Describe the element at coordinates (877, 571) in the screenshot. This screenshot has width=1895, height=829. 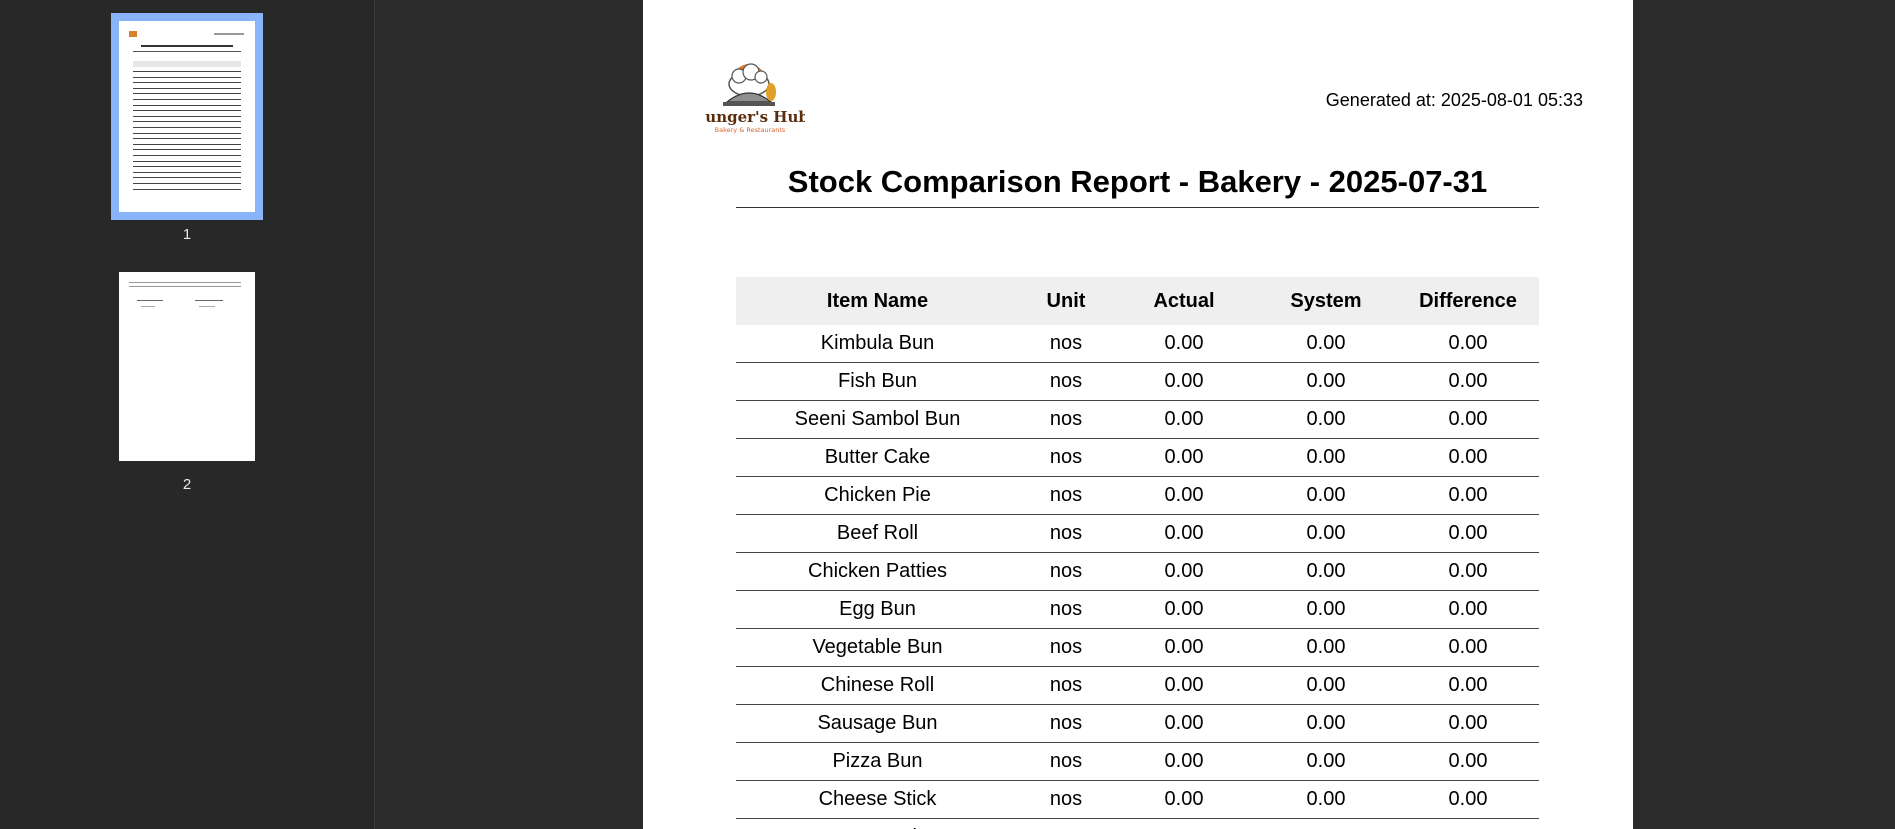
I see `cell-item-name: Chicken Patties` at that location.